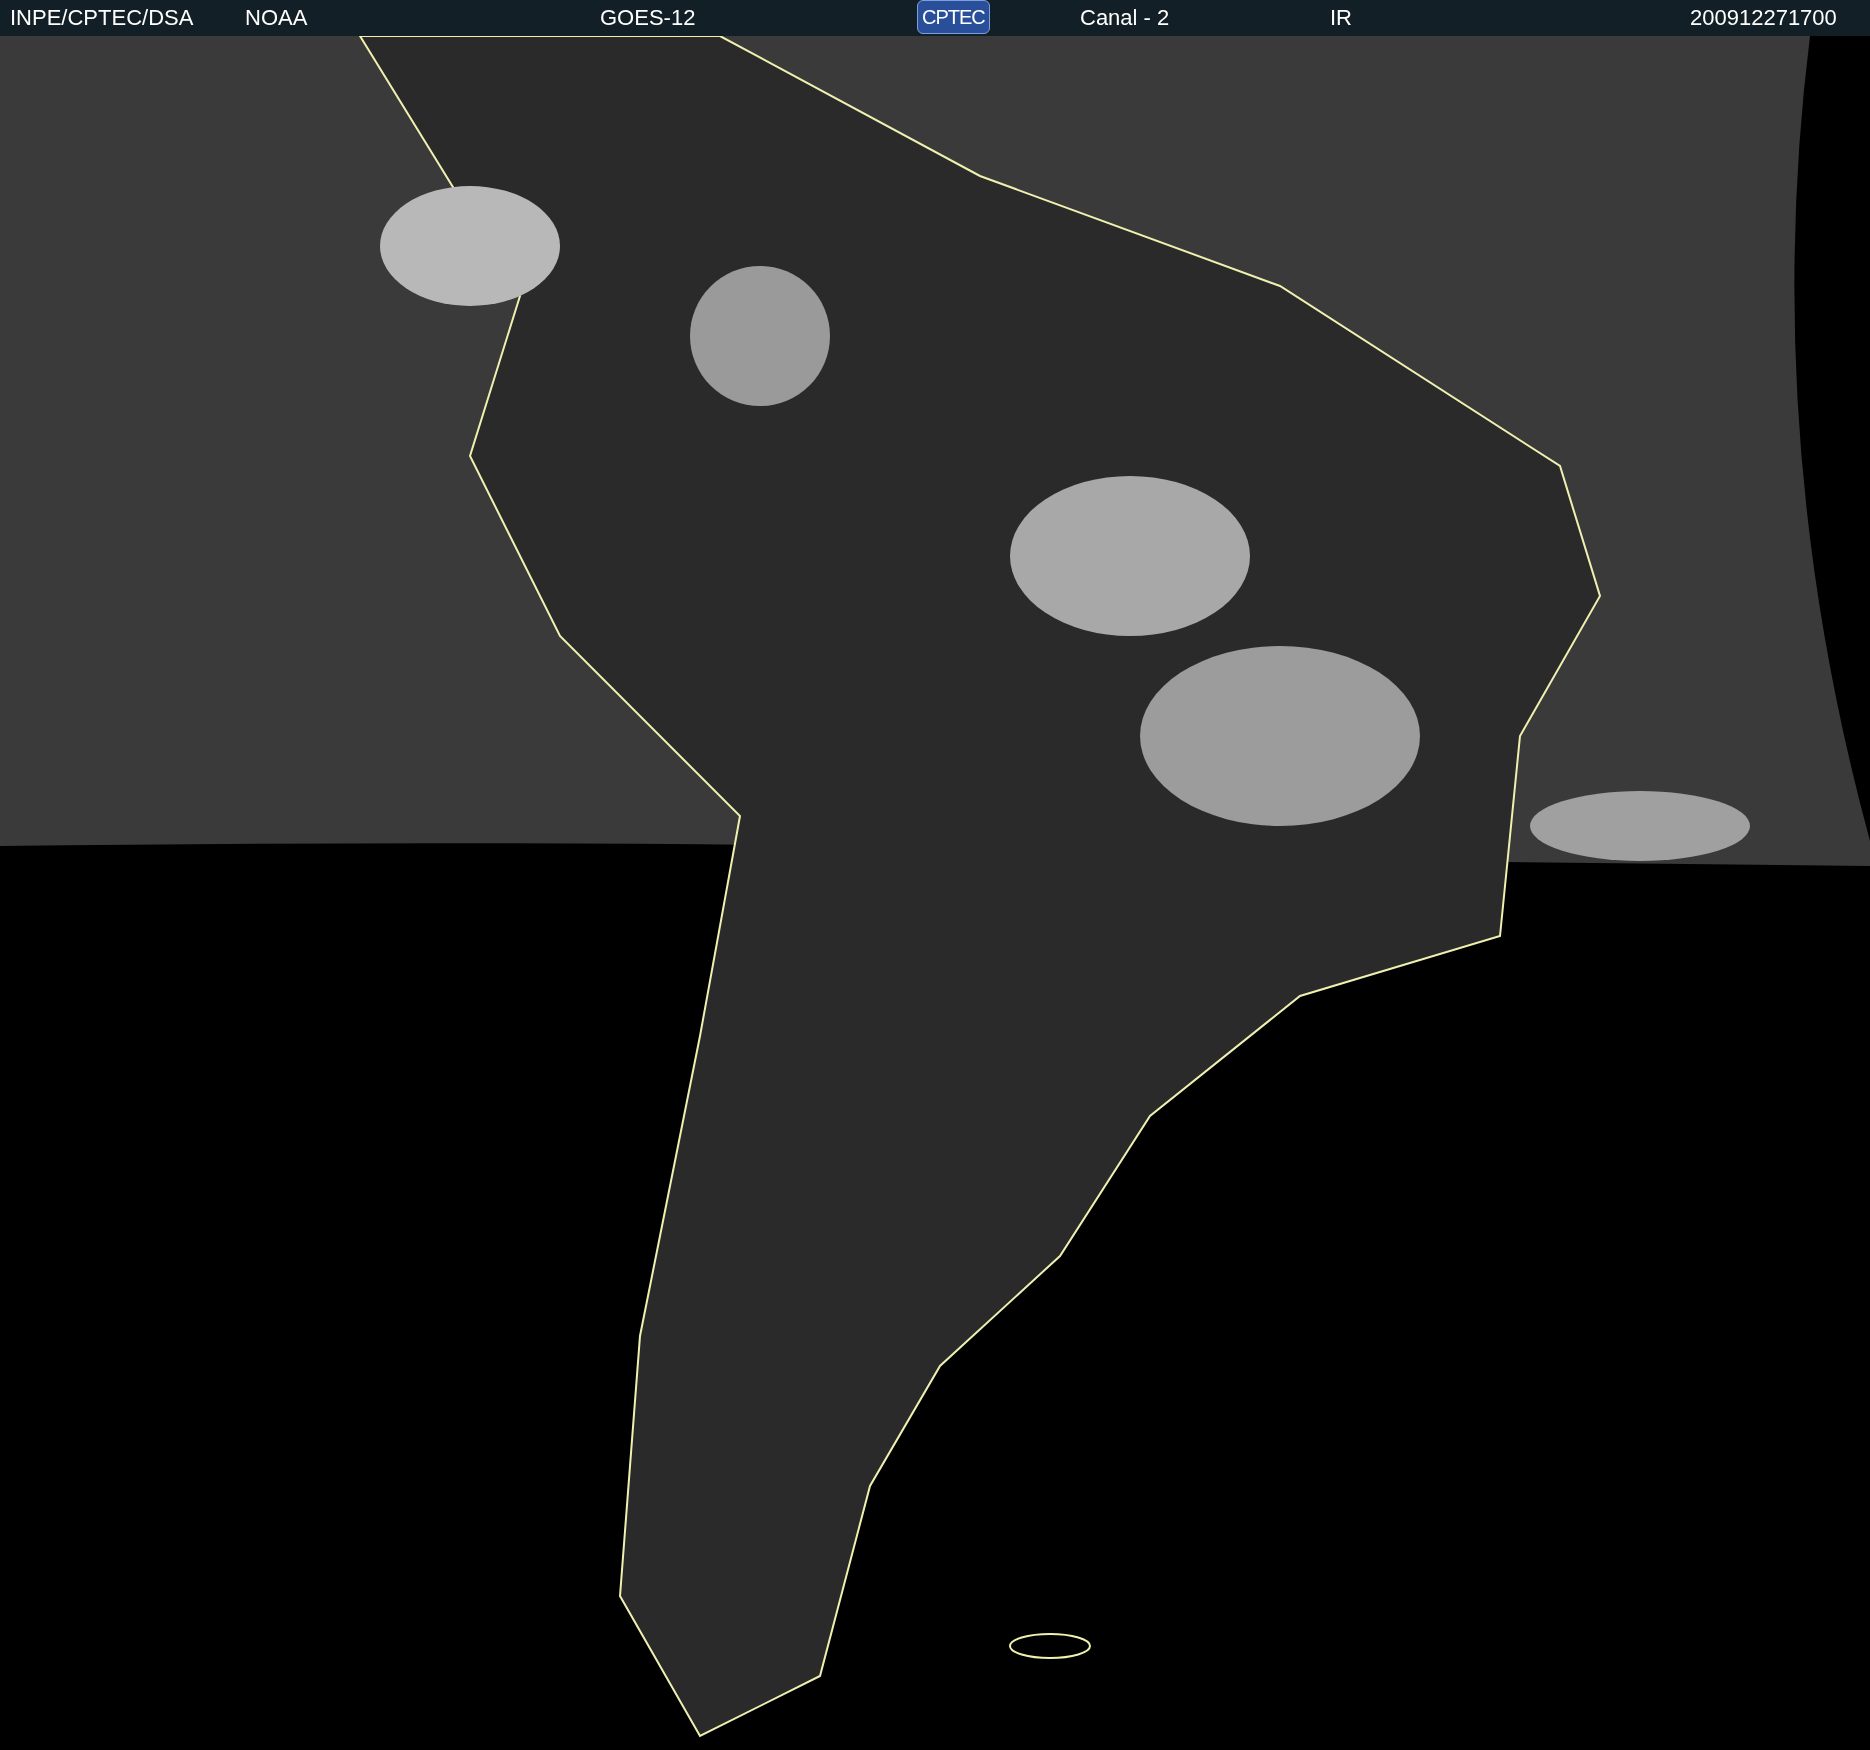 The height and width of the screenshot is (1750, 1870). Describe the element at coordinates (102, 18) in the screenshot. I see `header-label: INPE/CPTEC/DSA` at that location.